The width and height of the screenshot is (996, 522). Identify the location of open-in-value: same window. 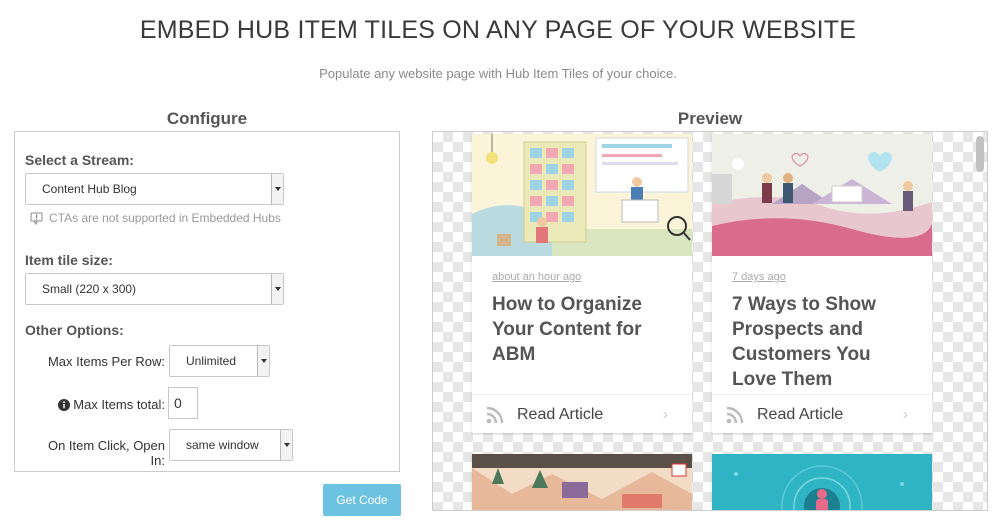
(222, 445).